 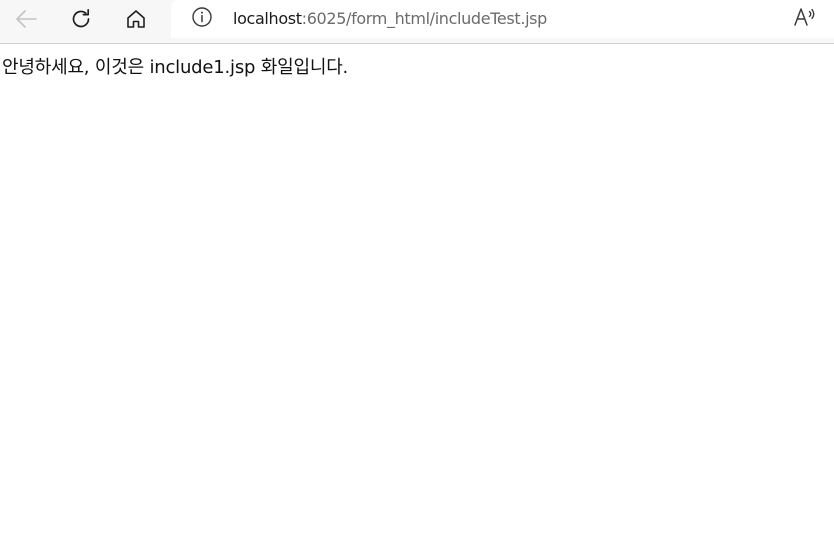 I want to click on back-button, so click(x=26, y=19).